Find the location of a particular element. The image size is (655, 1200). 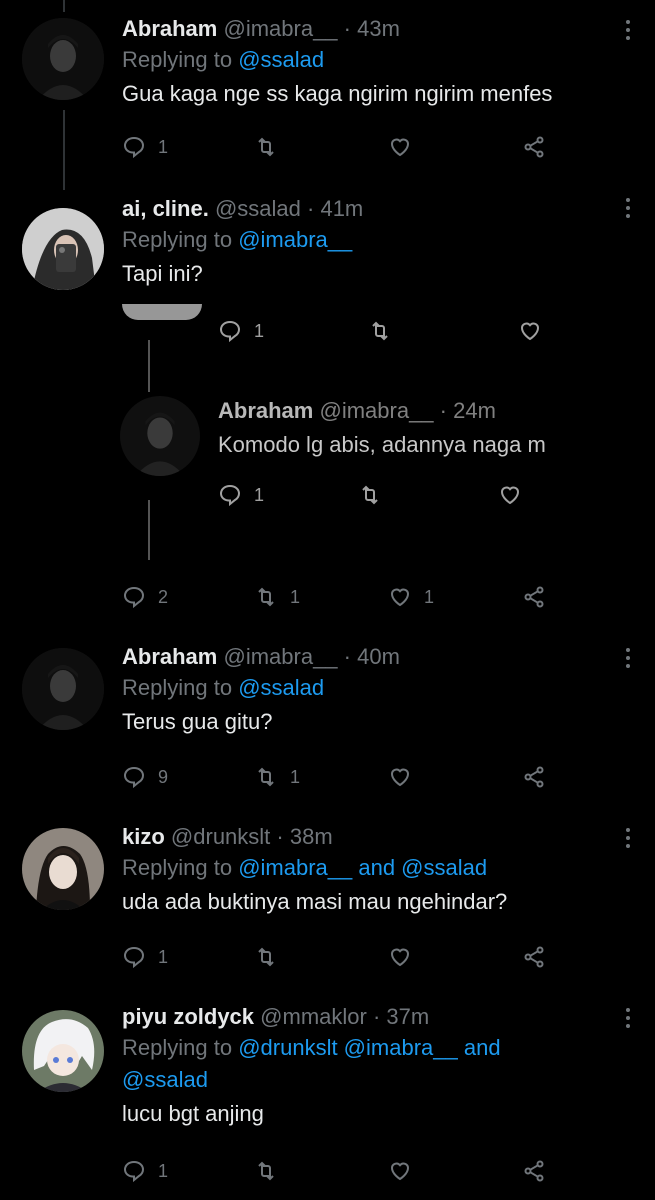

reply-mention: @imabra__ is located at coordinates (295, 239).